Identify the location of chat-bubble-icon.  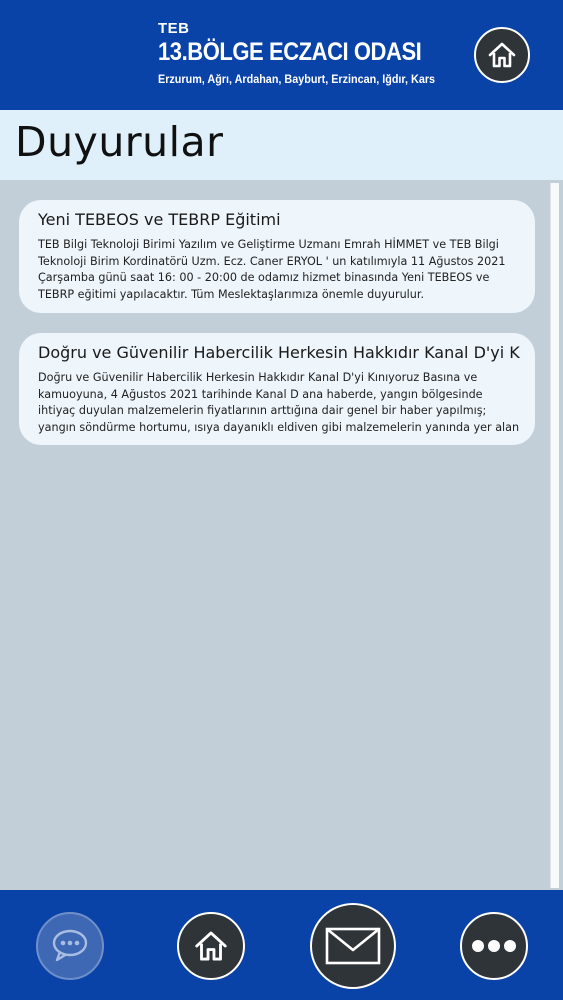
(70, 945).